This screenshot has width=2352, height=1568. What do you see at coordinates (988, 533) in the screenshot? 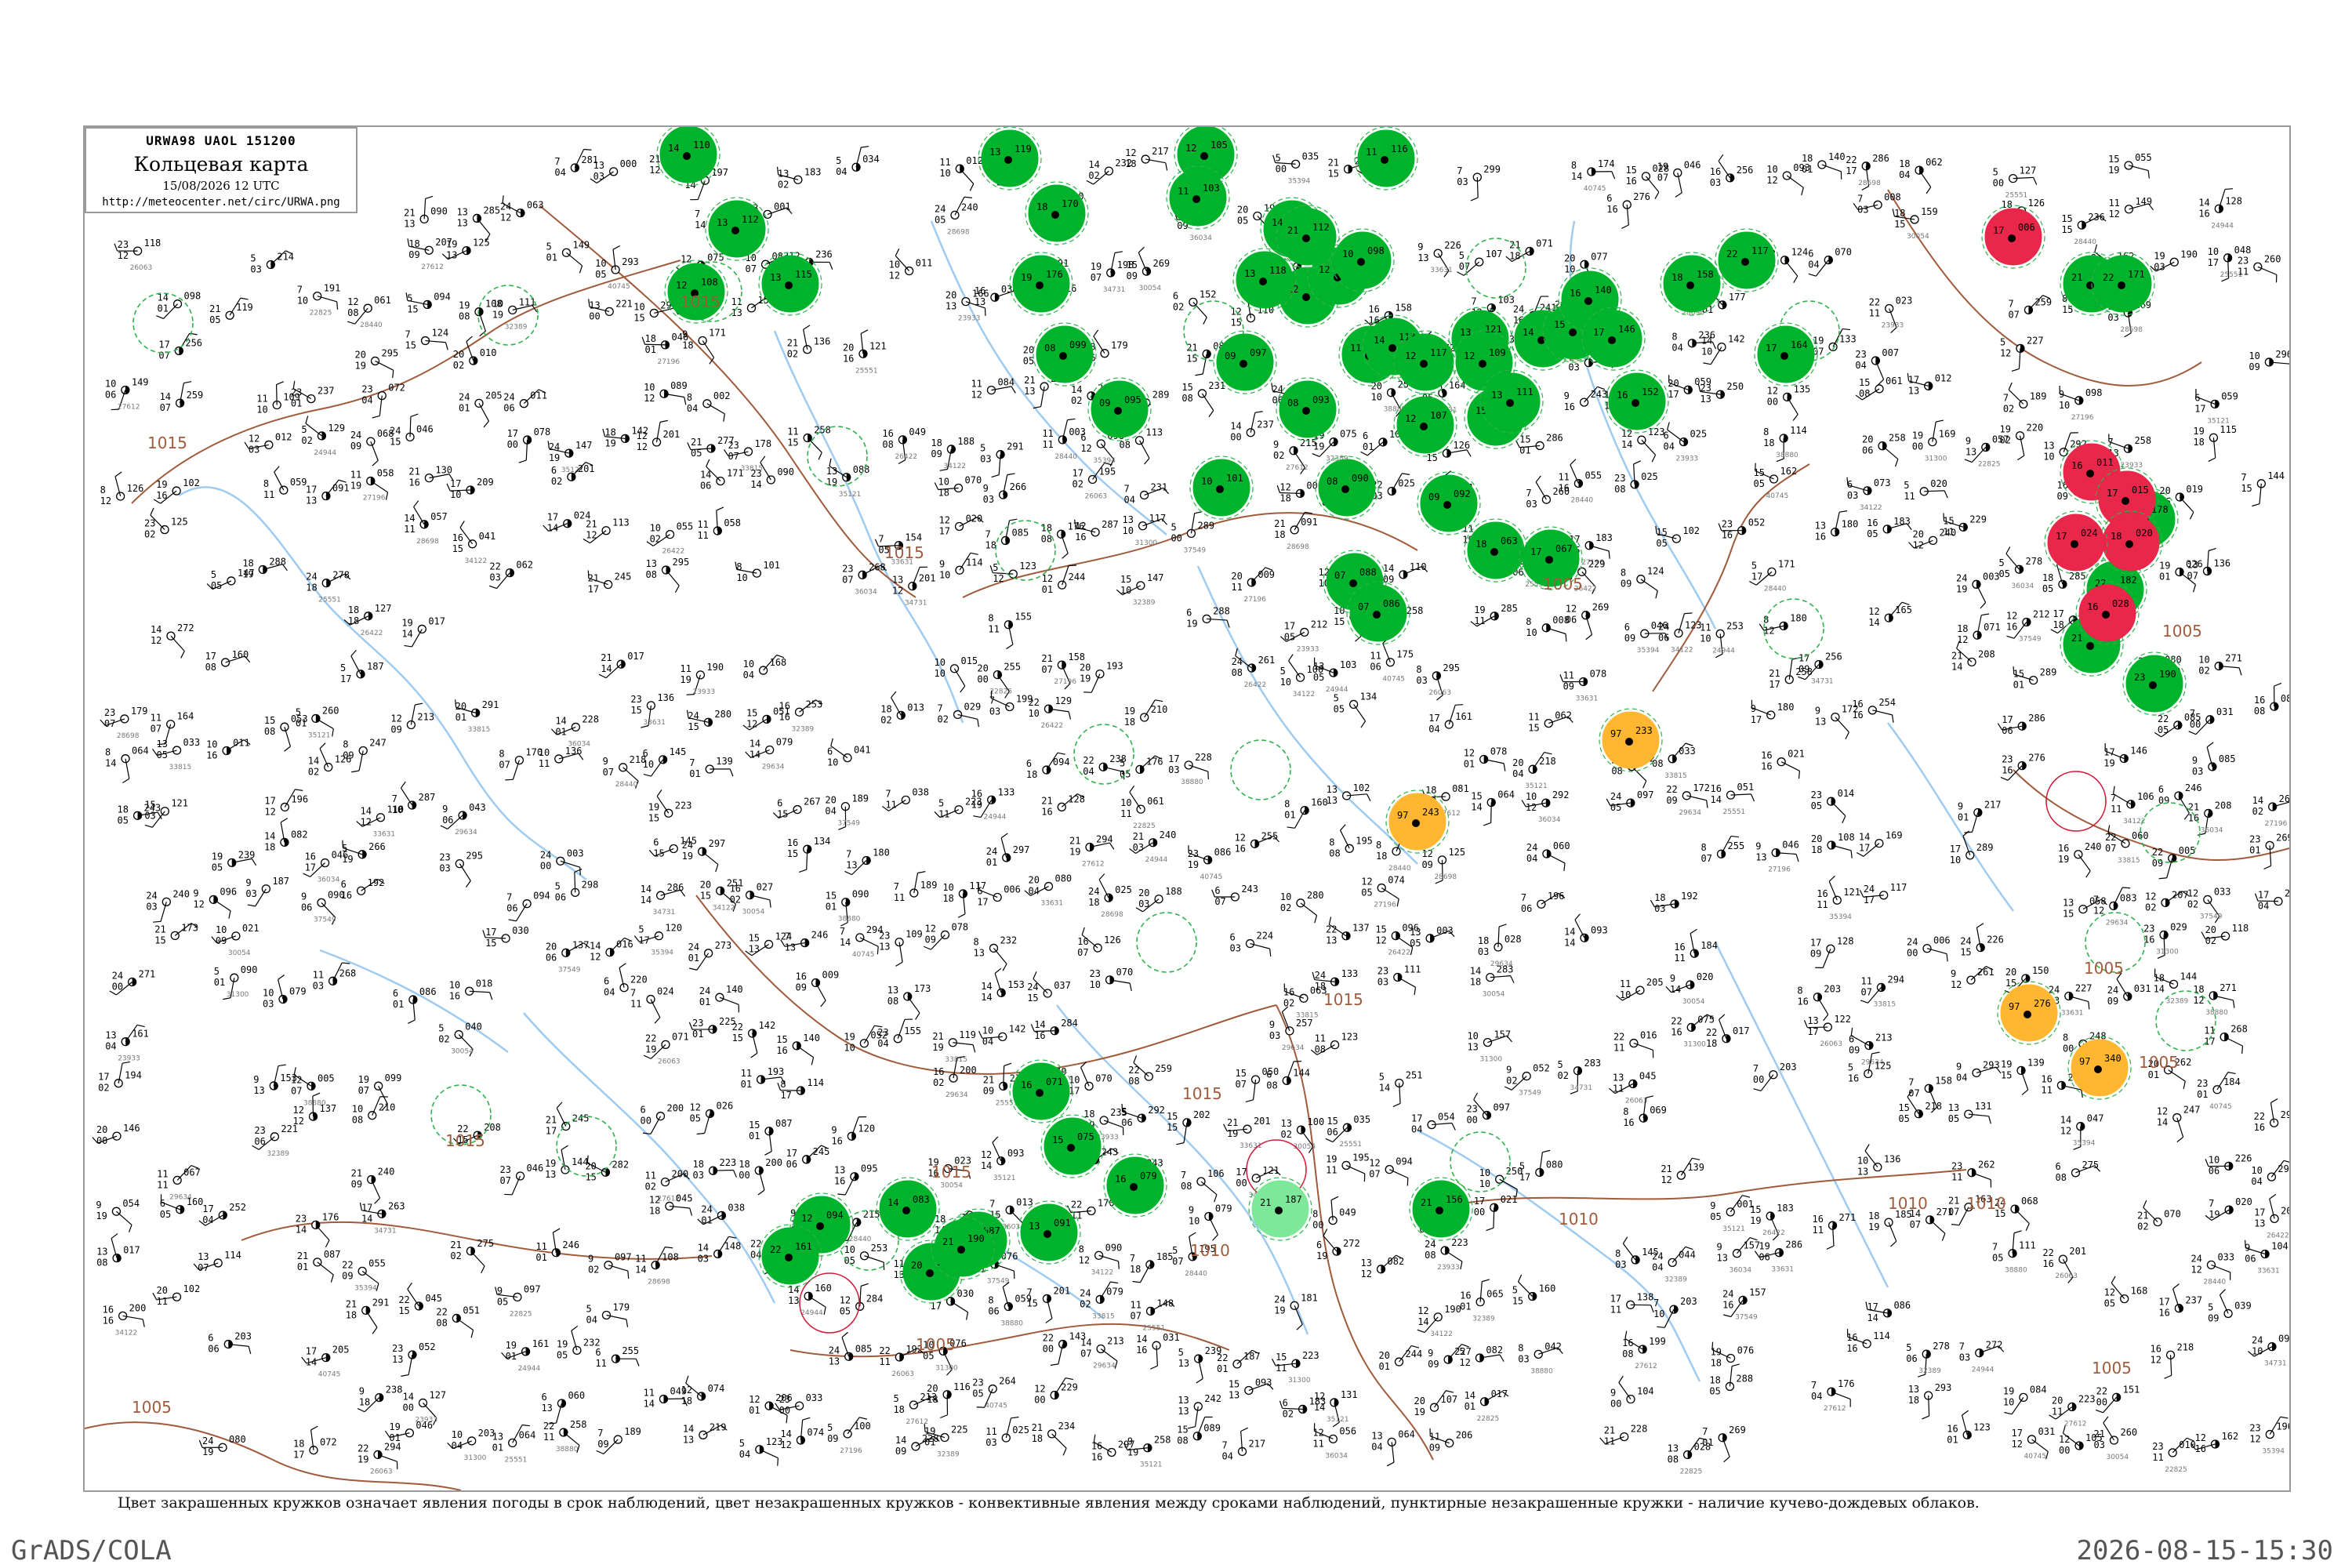
I see `station-temperature: 7` at bounding box center [988, 533].